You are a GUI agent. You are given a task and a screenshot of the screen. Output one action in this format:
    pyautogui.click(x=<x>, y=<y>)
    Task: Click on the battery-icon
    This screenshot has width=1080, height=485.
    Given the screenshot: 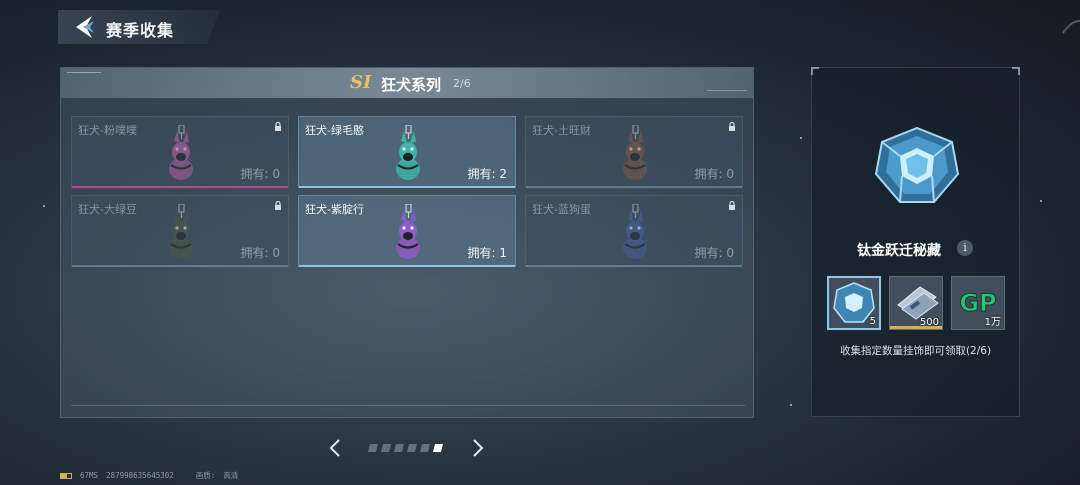 What is the action you would take?
    pyautogui.click(x=66, y=475)
    